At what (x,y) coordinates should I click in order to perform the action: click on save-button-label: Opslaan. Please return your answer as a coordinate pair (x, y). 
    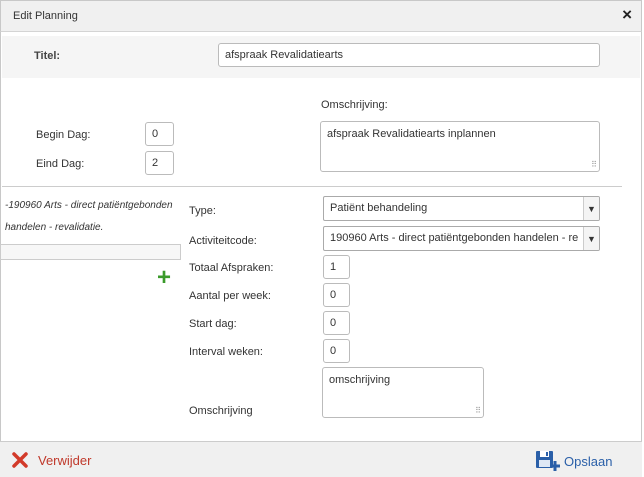
    Looking at the image, I should click on (588, 461).